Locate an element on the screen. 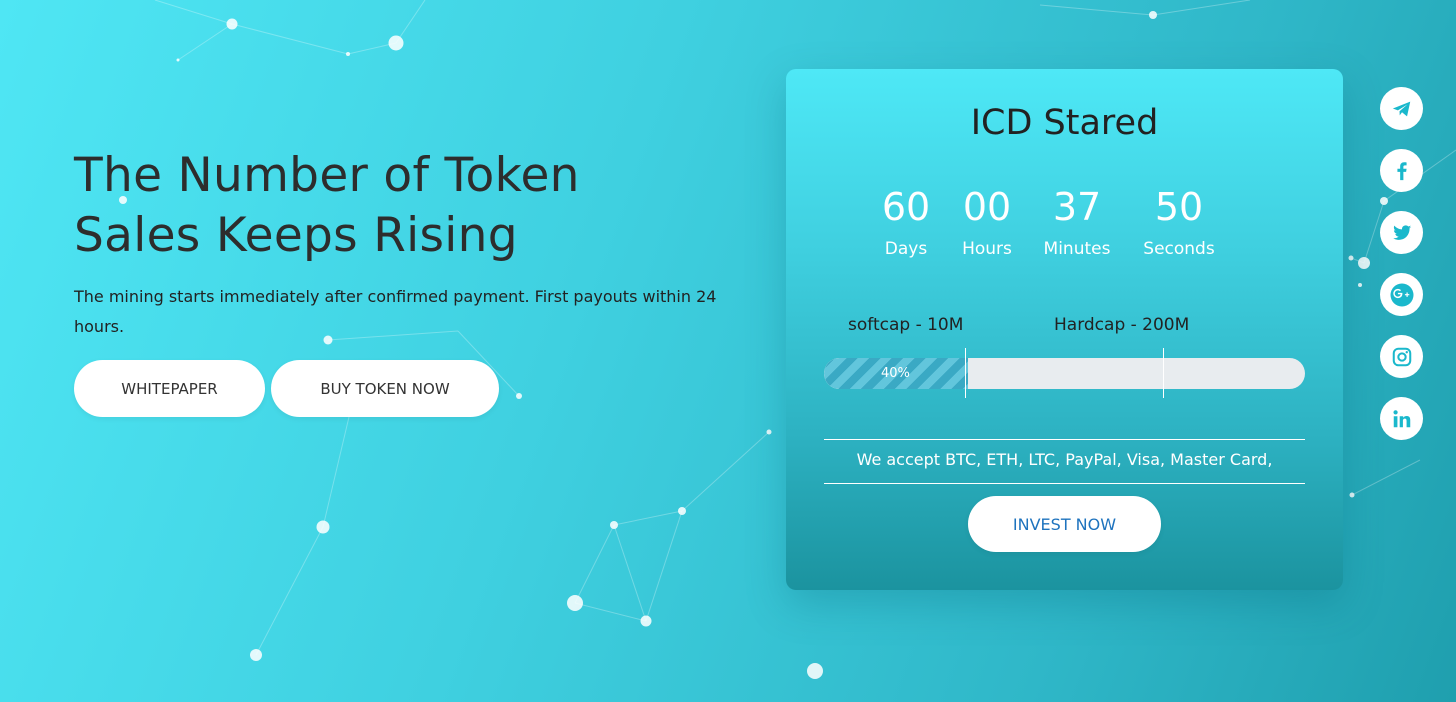  divider-top is located at coordinates (1064, 439).